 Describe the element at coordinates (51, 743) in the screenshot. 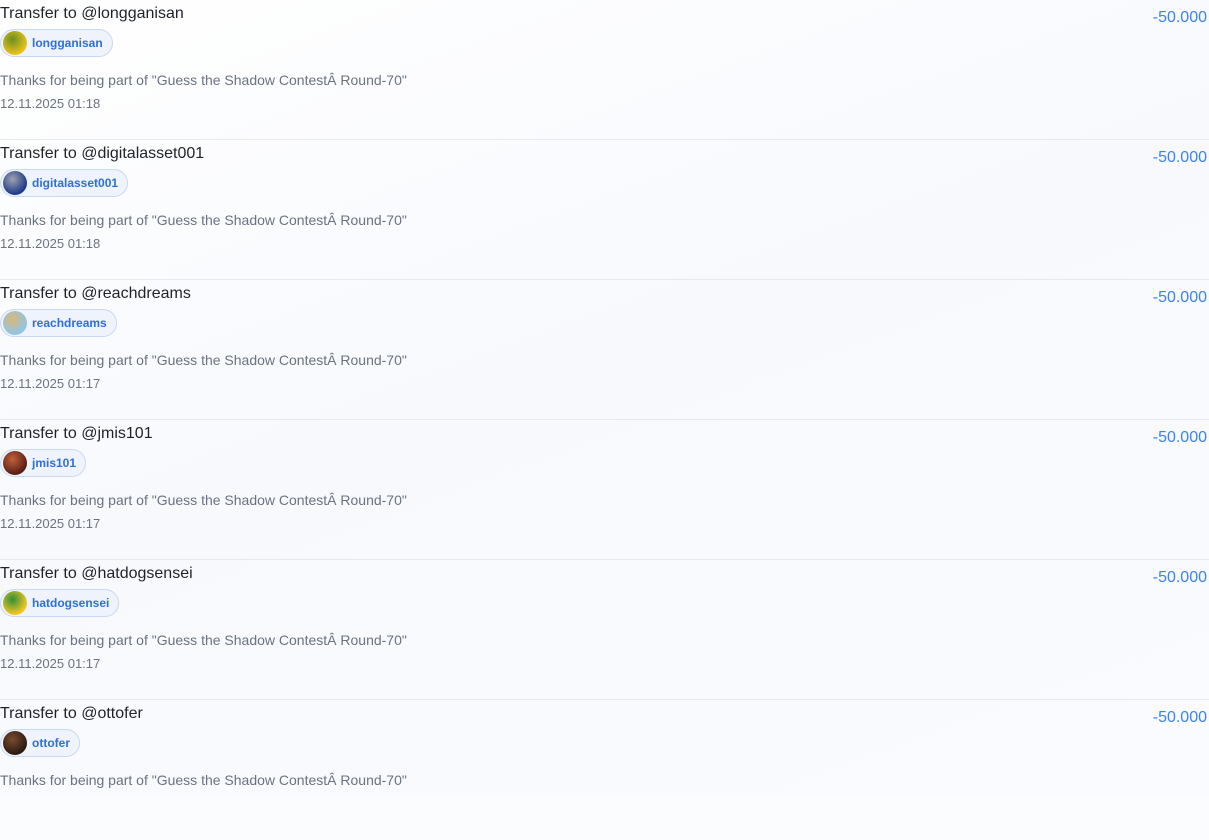

I see `user-chip-label: ottofer` at that location.